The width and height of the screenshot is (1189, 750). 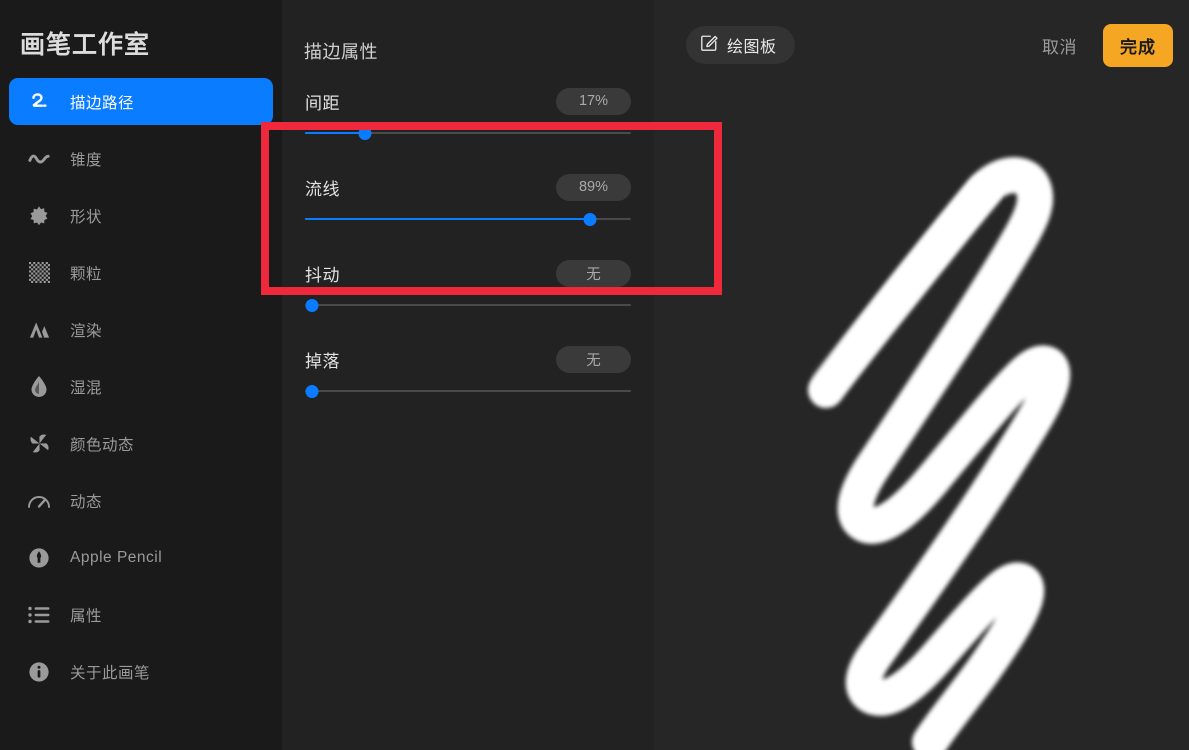 What do you see at coordinates (141, 500) in the screenshot?
I see `sidebar-item-dynamics: 动态` at bounding box center [141, 500].